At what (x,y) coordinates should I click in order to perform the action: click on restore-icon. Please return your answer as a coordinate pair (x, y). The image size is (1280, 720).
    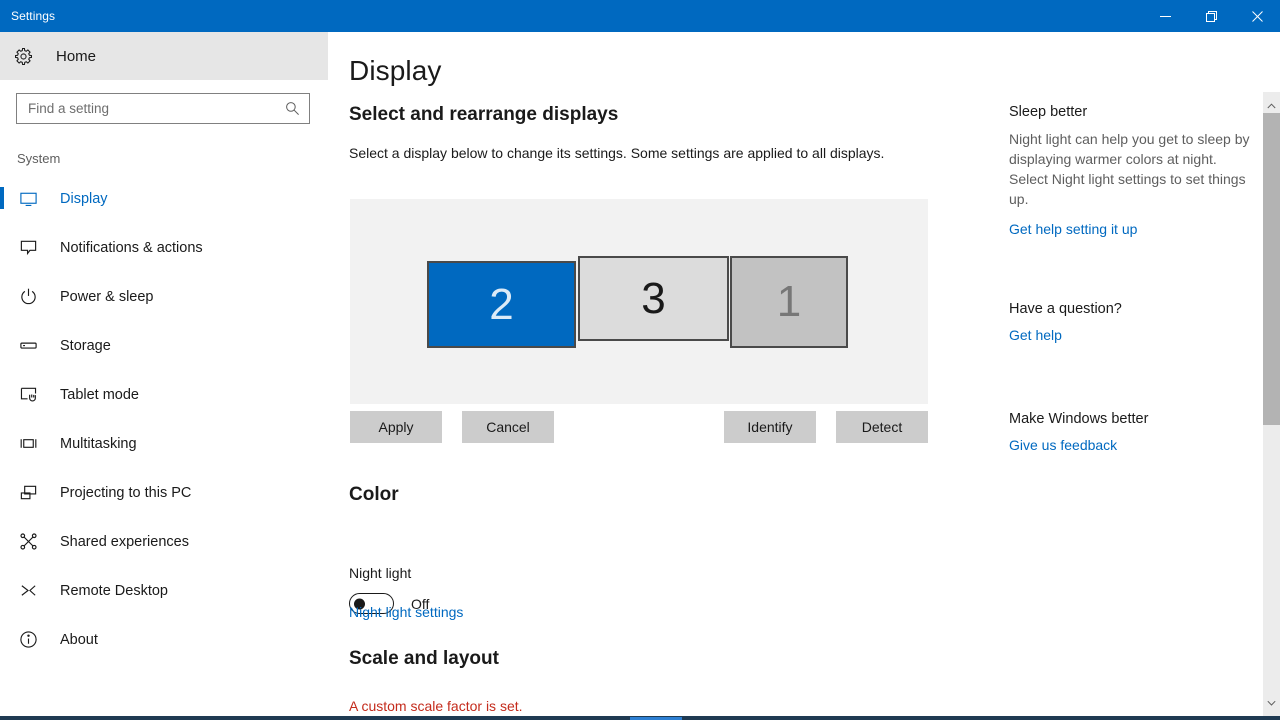
    Looking at the image, I should click on (1211, 16).